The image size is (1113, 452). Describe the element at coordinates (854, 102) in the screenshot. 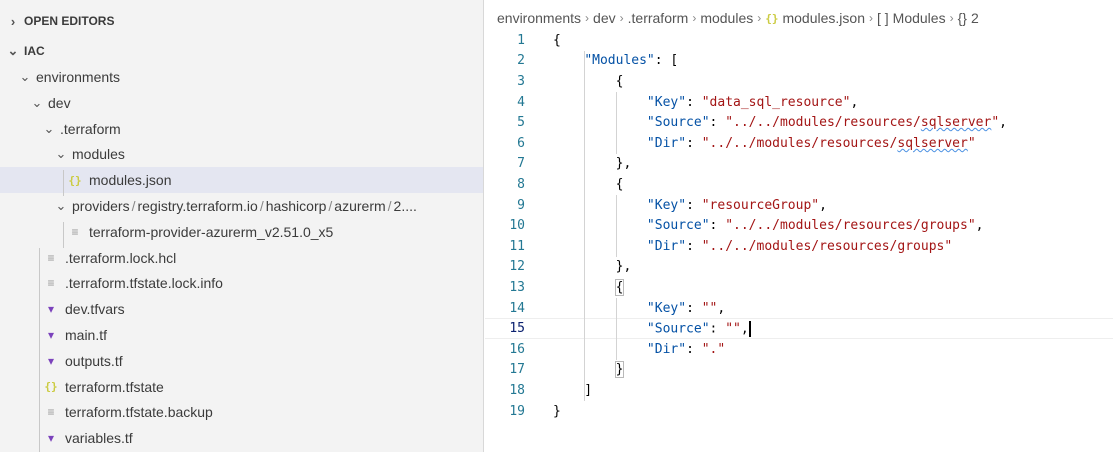

I see `code-token: ,` at that location.